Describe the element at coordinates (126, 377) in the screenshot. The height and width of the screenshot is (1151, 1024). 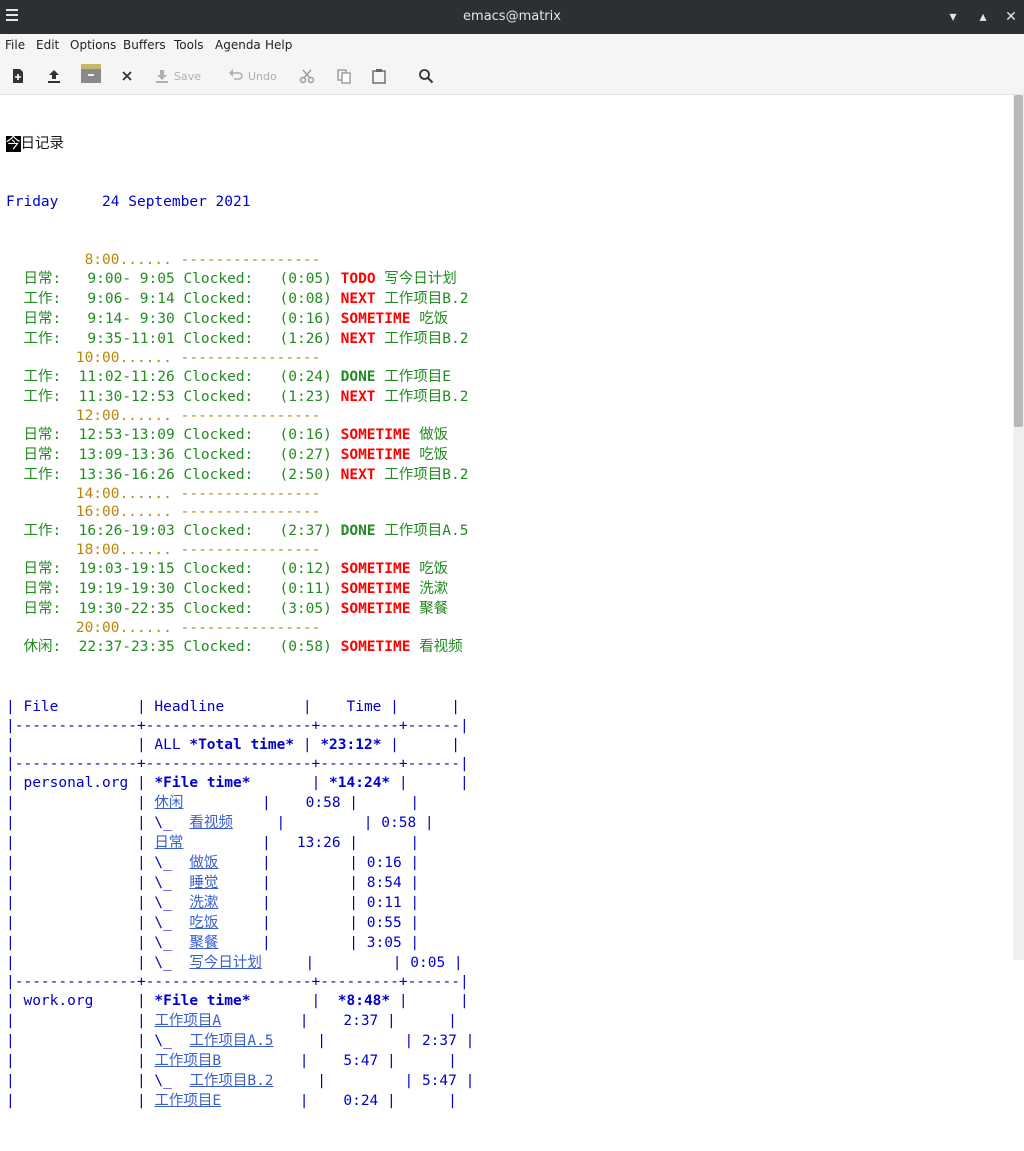
I see `agenda-time-range: 11:02-11:26` at that location.